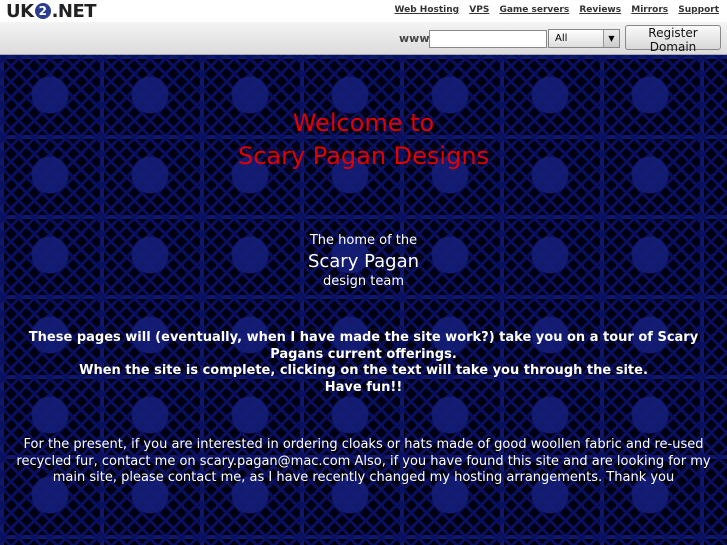  I want to click on title-line-2: Scary Pagan Designs, so click(363, 156).